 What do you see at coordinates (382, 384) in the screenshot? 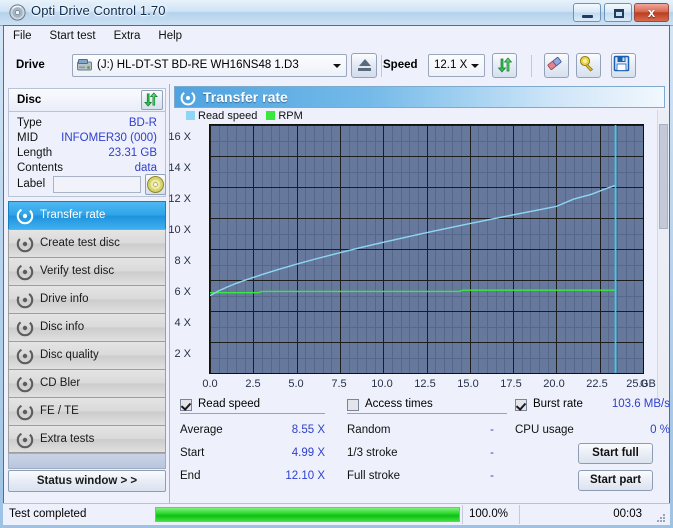
I see `x-tick: 10.0` at bounding box center [382, 384].